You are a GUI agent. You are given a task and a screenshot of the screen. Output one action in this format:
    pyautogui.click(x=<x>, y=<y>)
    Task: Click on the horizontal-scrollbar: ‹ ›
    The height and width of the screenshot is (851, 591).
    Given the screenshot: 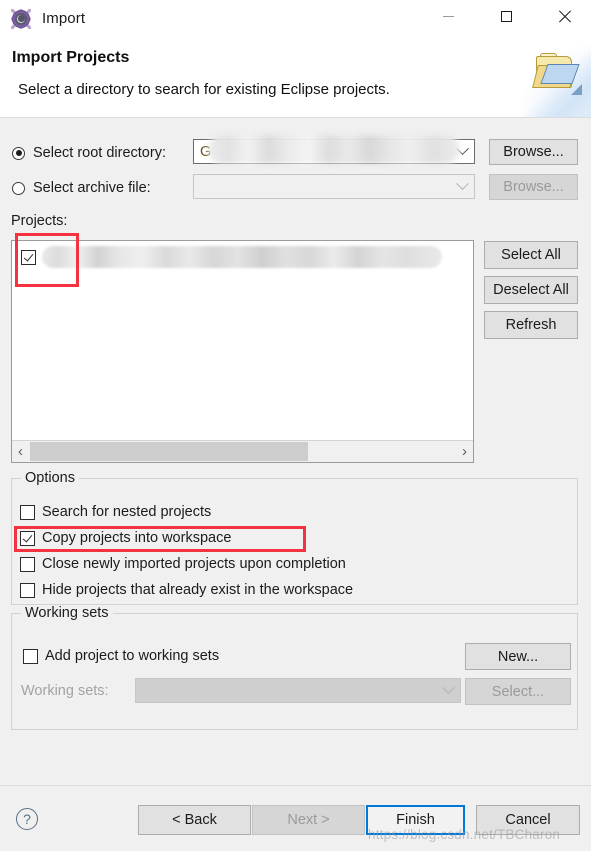 What is the action you would take?
    pyautogui.click(x=242, y=451)
    